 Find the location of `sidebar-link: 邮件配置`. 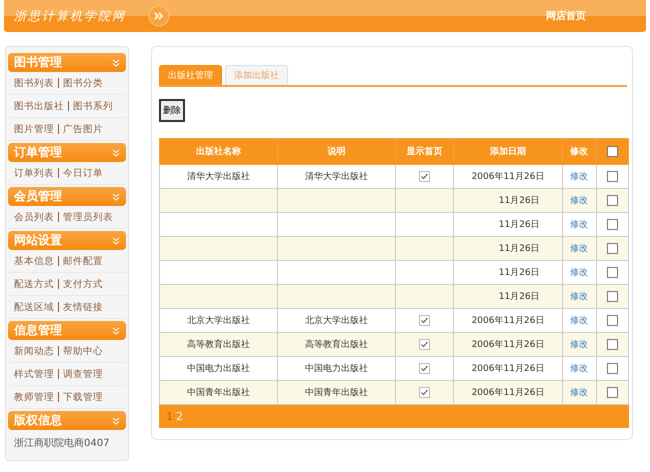

sidebar-link: 邮件配置 is located at coordinates (83, 261).